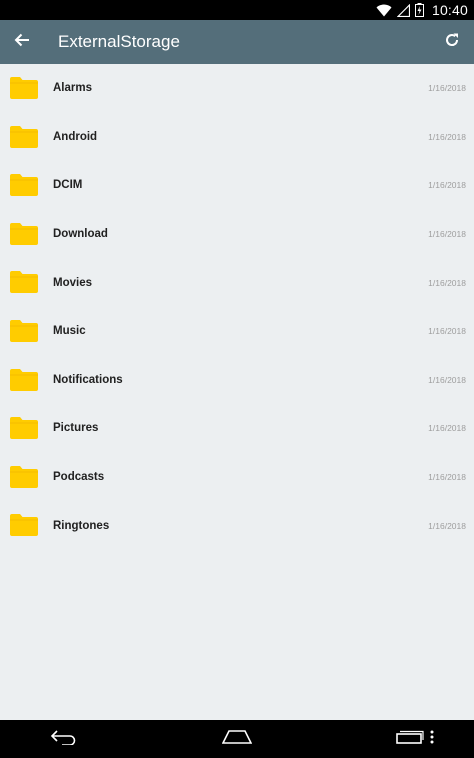  I want to click on file-name: Movies, so click(72, 282).